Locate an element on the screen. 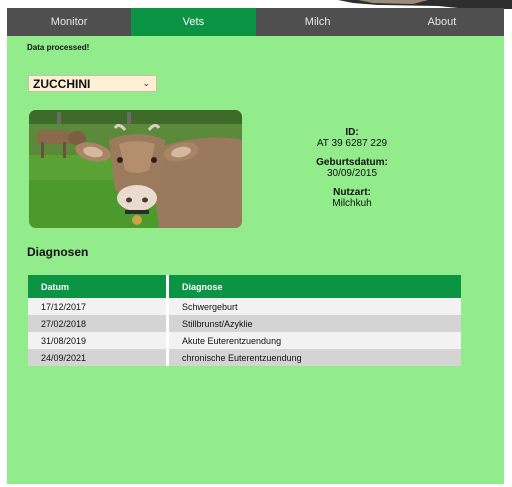  table-row: 17/12/2017 Schwergeburt is located at coordinates (244, 306).